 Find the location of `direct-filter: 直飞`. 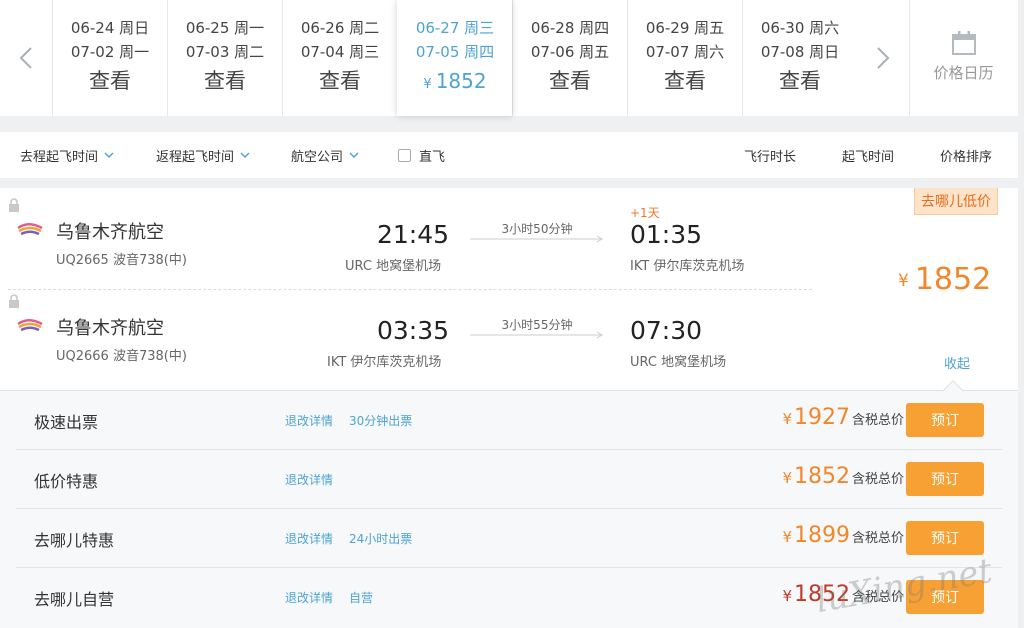

direct-filter: 直飞 is located at coordinates (421, 155).